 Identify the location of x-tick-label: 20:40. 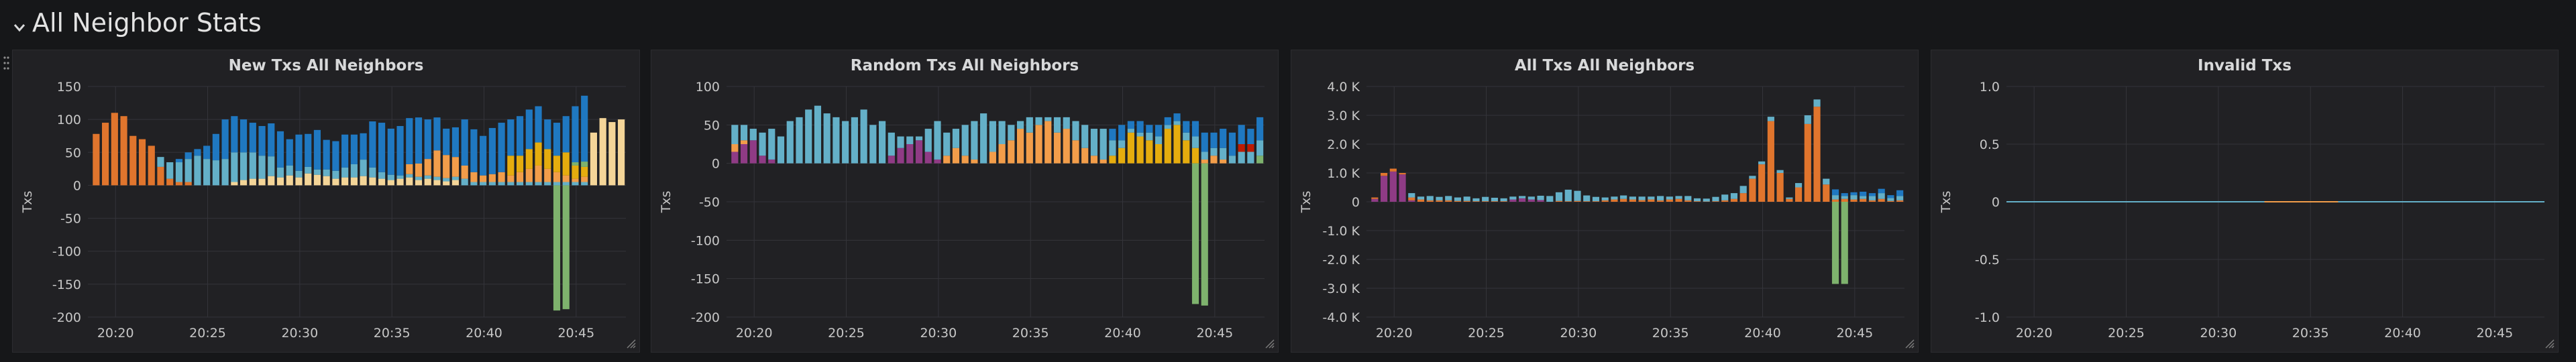
(2402, 333).